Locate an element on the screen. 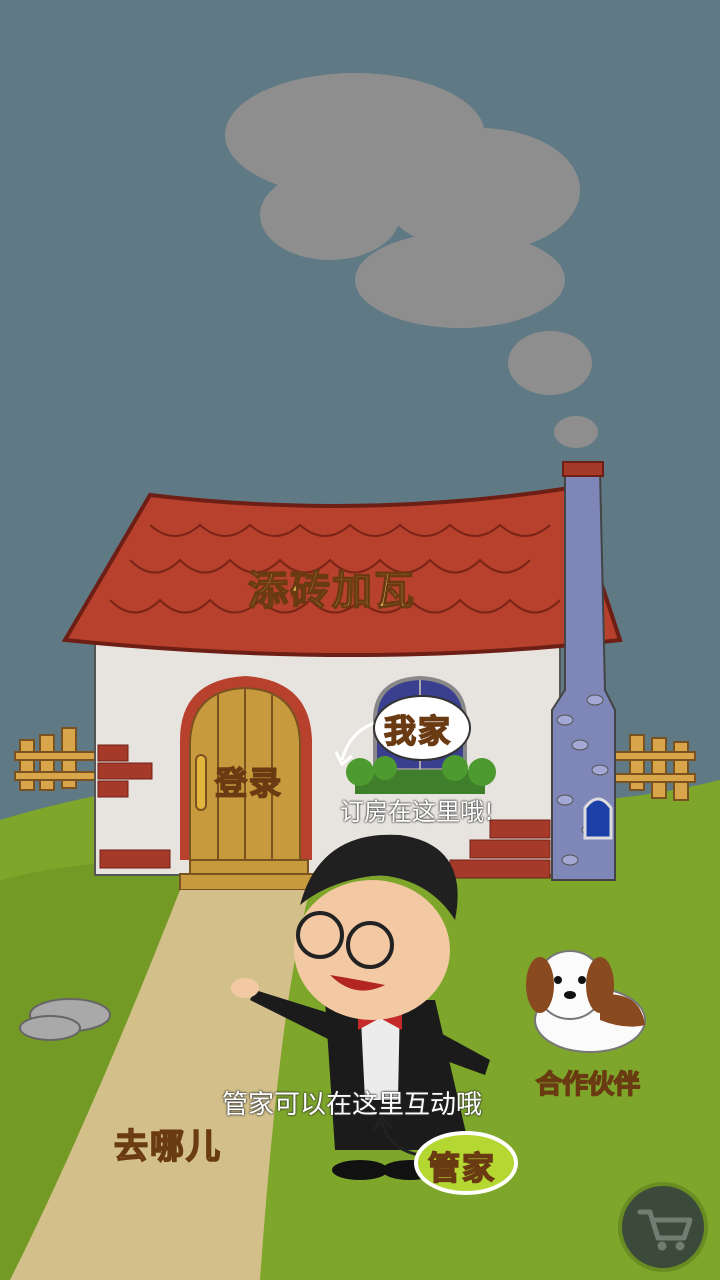  partner-button: 合作伙伴 is located at coordinates (595, 1020).